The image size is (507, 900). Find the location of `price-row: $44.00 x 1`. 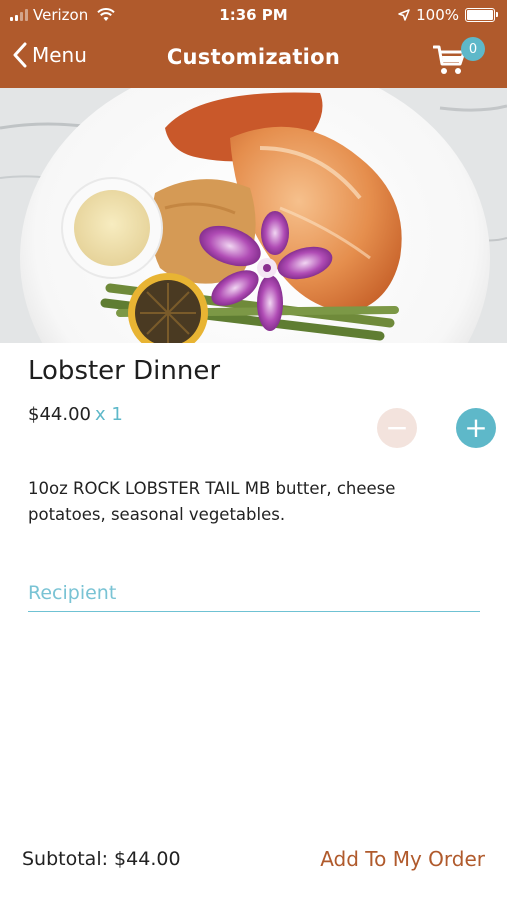

price-row: $44.00 x 1 is located at coordinates (75, 414).